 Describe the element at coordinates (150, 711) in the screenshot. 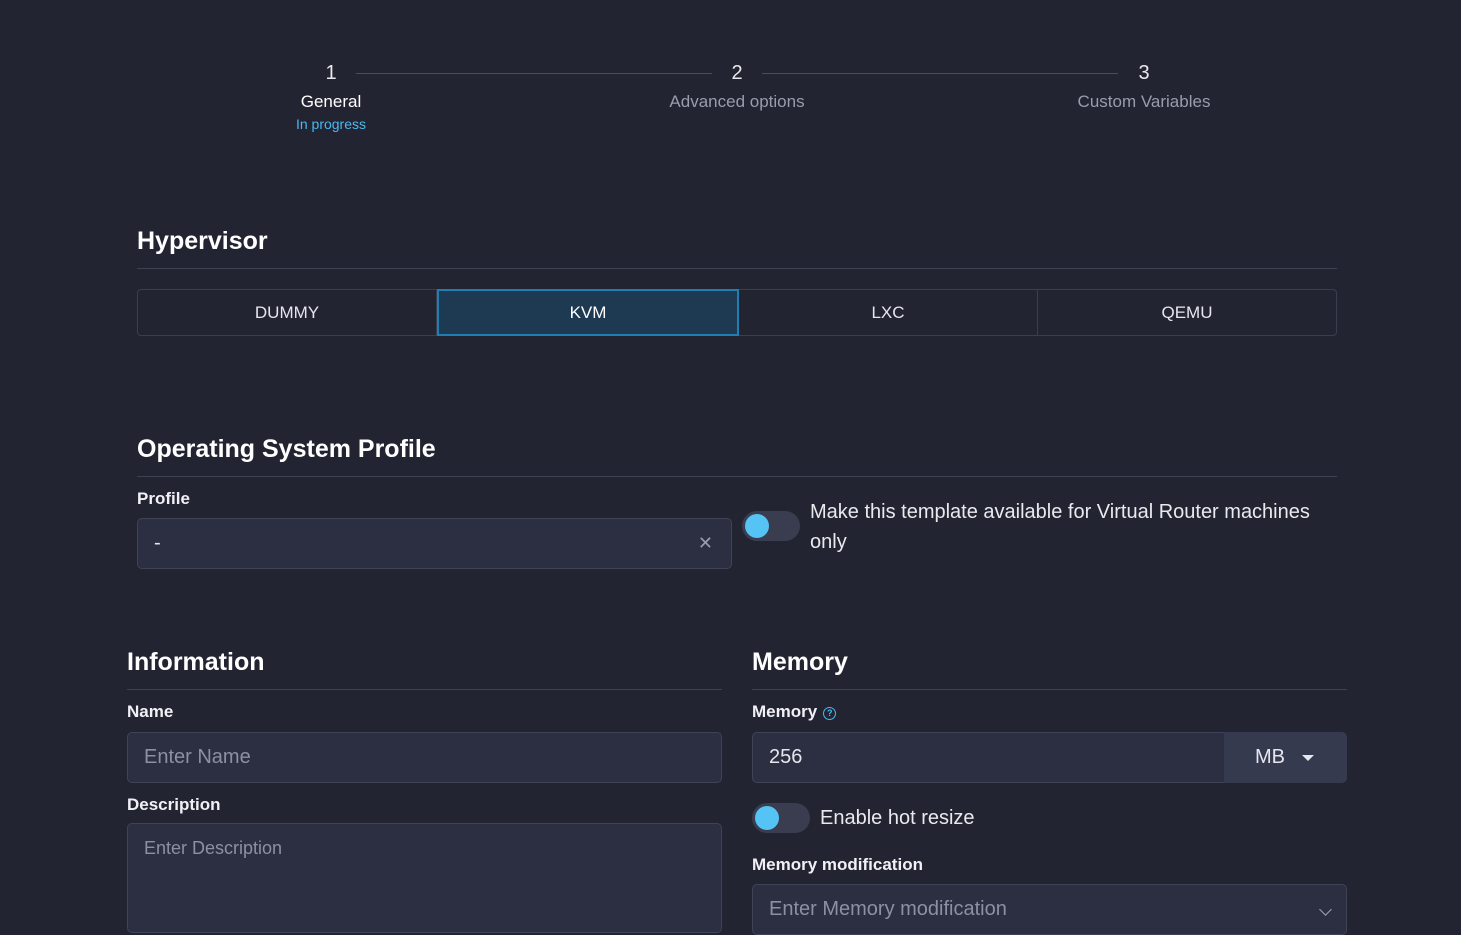

I see `name-label: Name` at that location.